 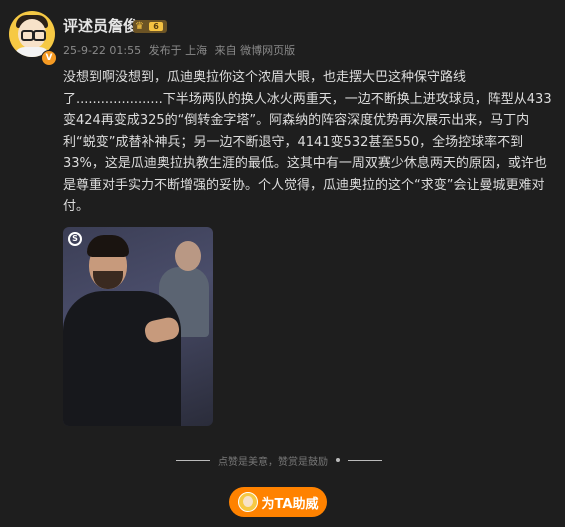 I want to click on post-location: 发布于 上海, so click(x=178, y=50).